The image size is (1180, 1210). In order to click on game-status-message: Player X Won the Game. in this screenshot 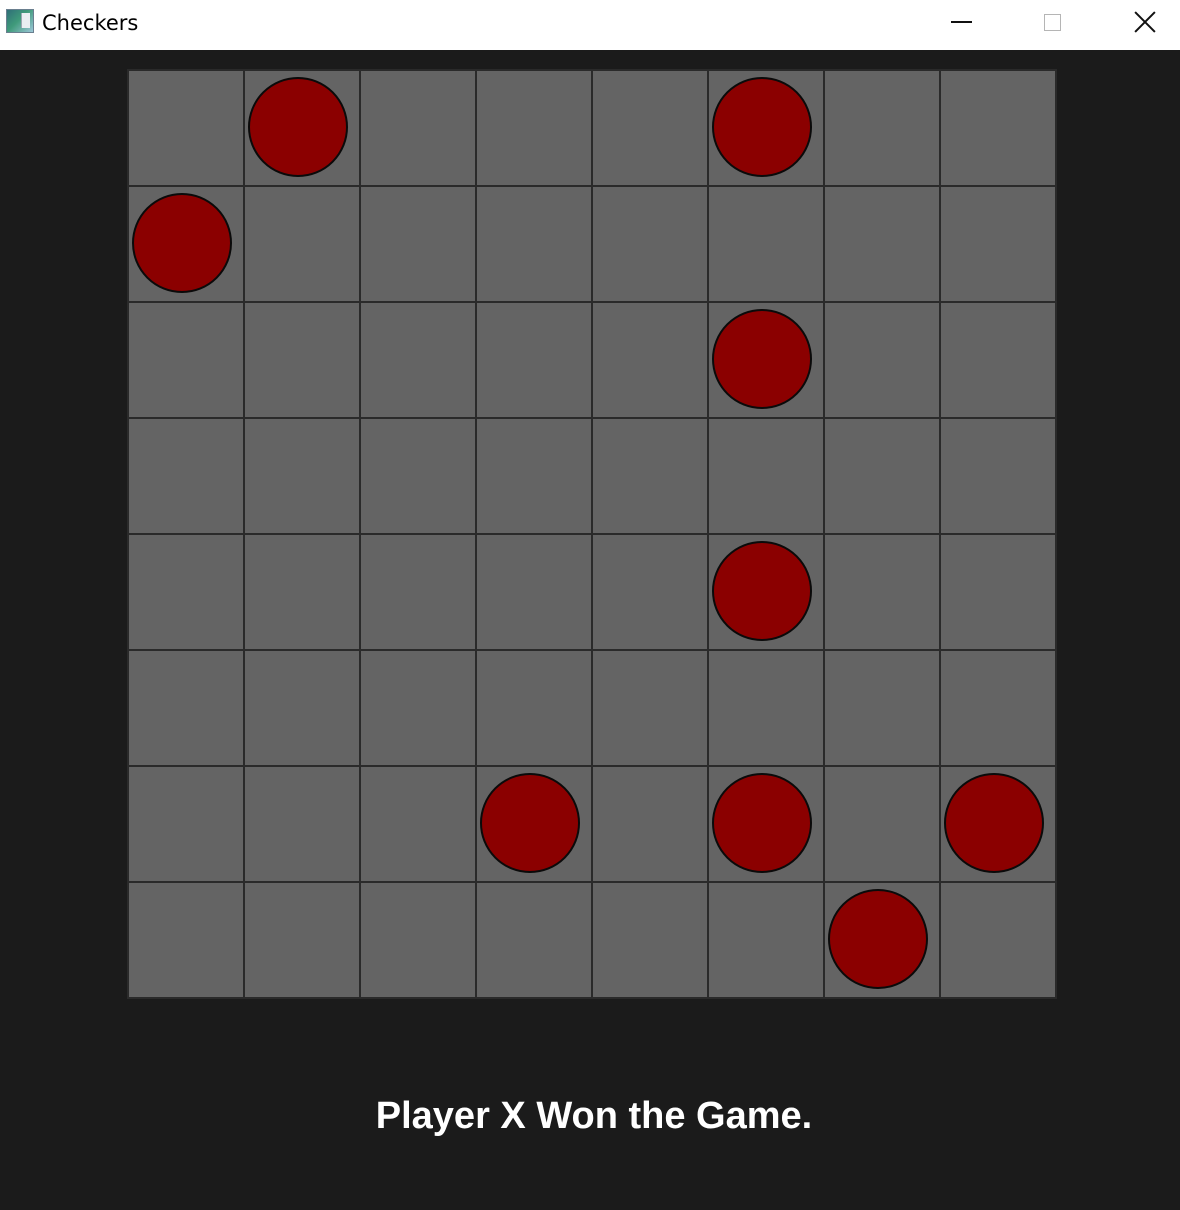, I will do `click(594, 1116)`.